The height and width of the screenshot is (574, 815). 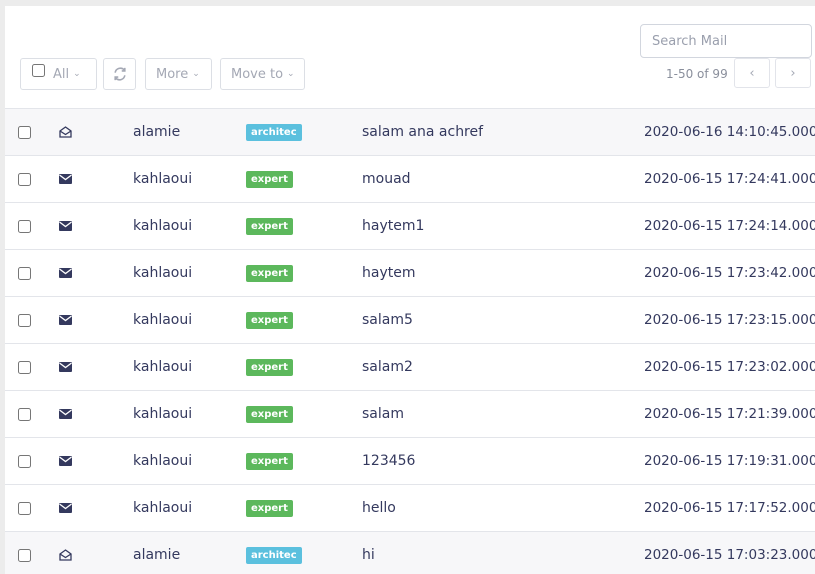 I want to click on select-all-label: All, so click(x=61, y=74).